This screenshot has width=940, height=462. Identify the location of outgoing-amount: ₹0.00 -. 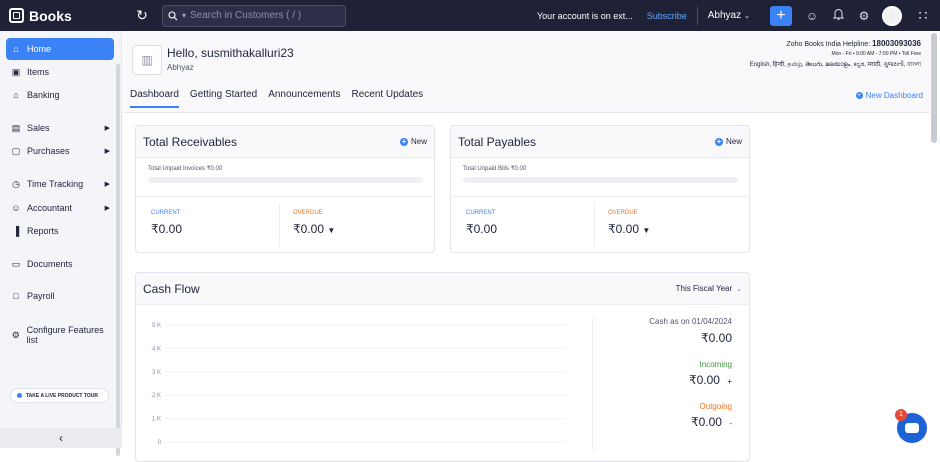
(662, 422).